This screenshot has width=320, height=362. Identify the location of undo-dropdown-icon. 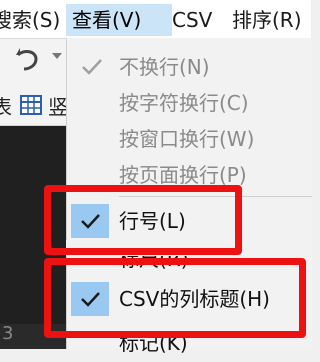
(57, 56).